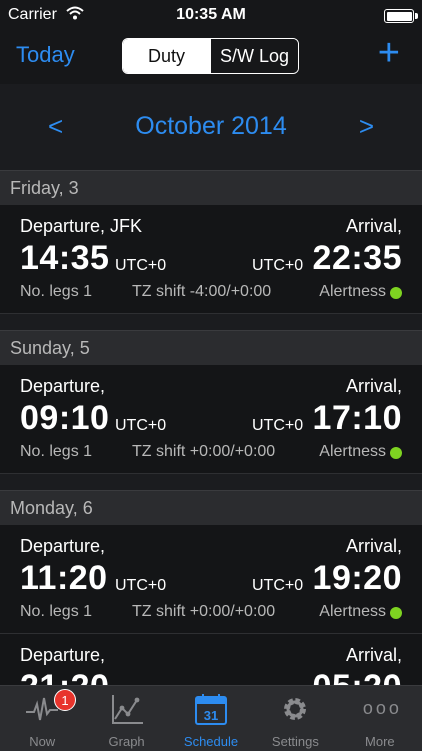 This screenshot has width=422, height=751. I want to click on status-bar: Carrier 10:35 AM, so click(211, 15).